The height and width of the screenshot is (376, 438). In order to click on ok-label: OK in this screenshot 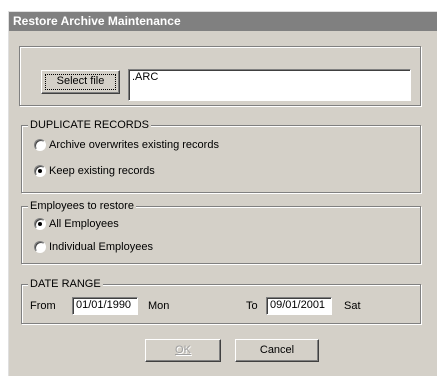, I will do `click(183, 350)`.